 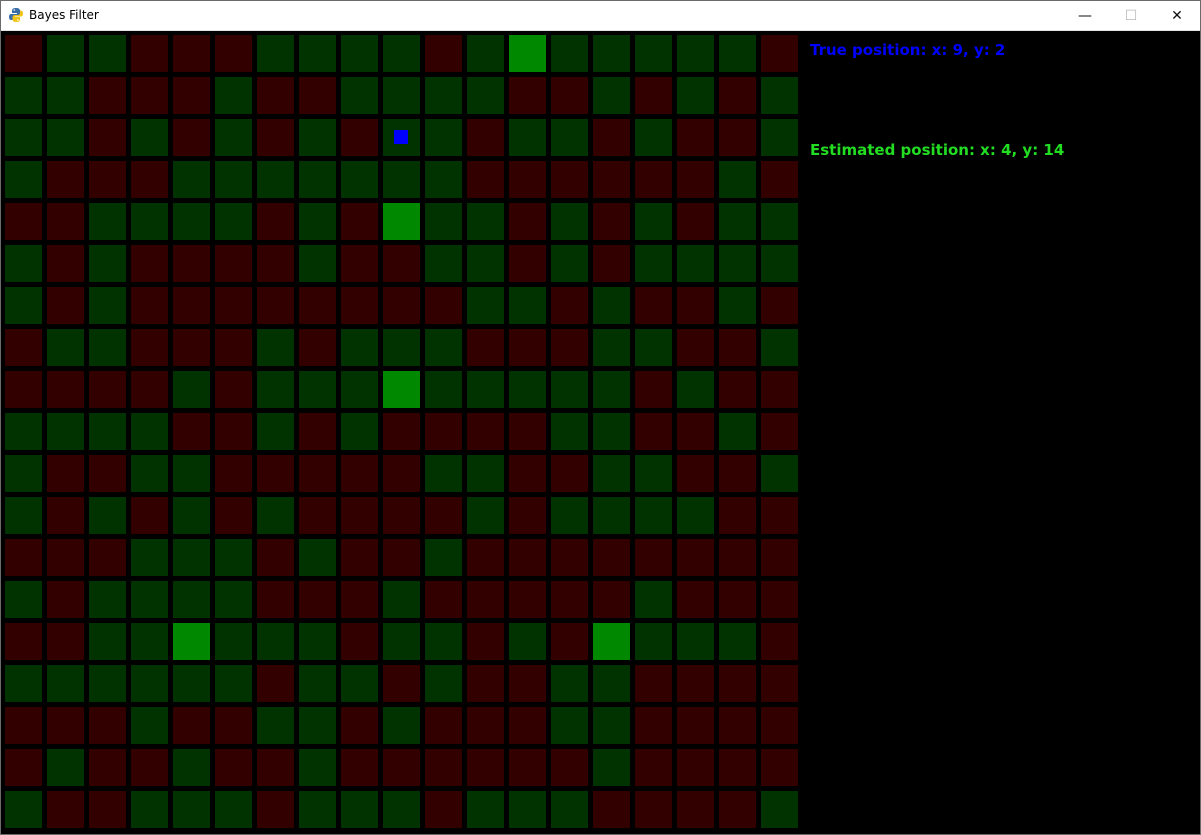 I want to click on minimize-button: —, so click(x=1085, y=15).